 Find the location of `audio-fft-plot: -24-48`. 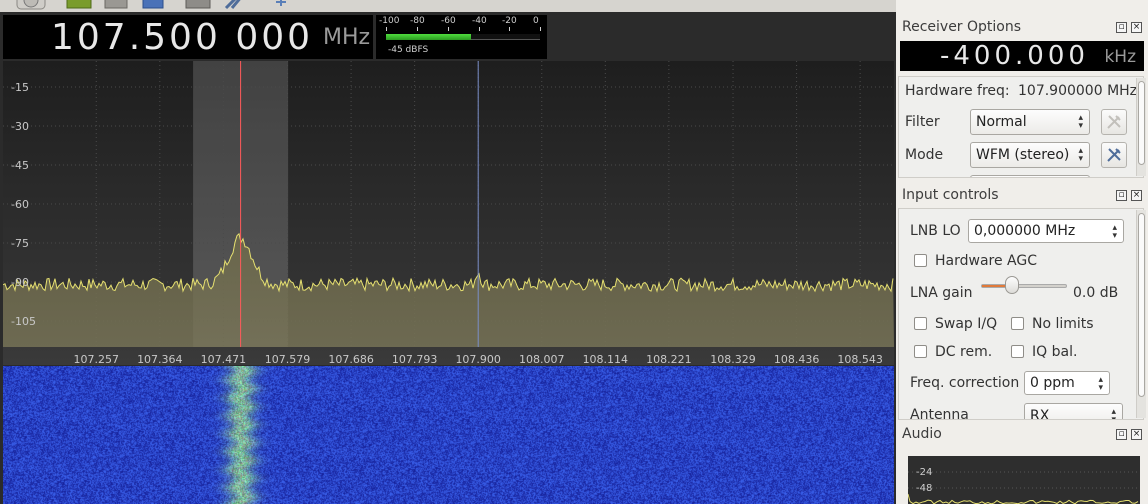

audio-fft-plot: -24-48 is located at coordinates (1024, 480).